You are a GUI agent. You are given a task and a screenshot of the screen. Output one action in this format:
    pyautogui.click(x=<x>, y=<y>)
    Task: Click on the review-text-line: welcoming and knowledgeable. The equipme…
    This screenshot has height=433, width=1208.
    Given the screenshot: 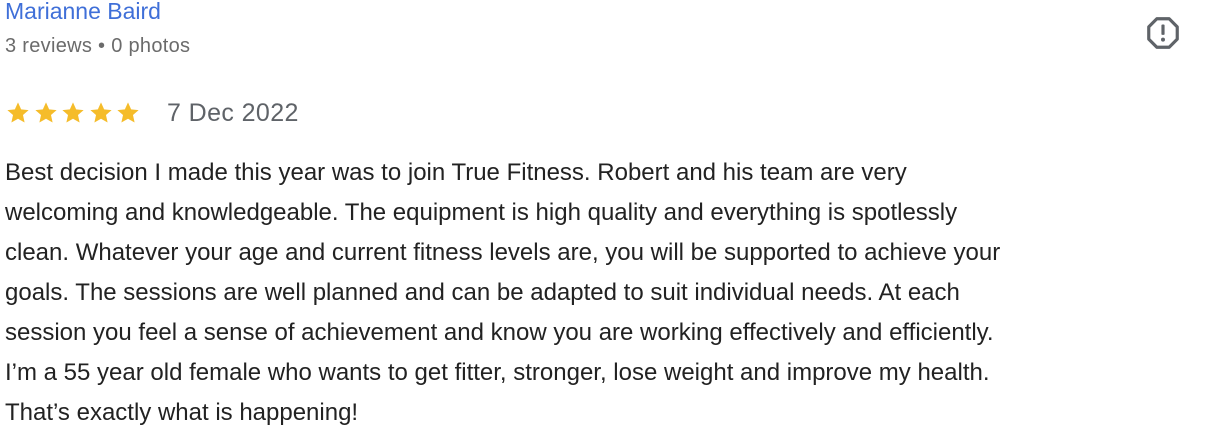 What is the action you would take?
    pyautogui.click(x=481, y=212)
    